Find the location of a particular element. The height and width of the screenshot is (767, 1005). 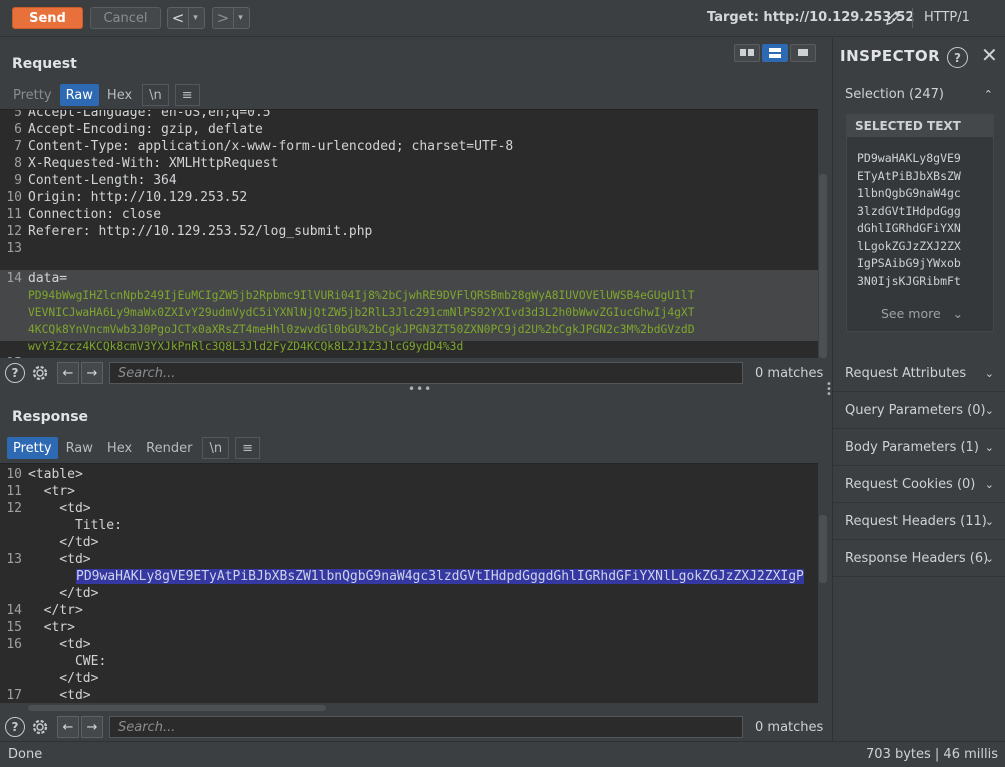

forward-dropdown-icon: ▾ is located at coordinates (240, 18).